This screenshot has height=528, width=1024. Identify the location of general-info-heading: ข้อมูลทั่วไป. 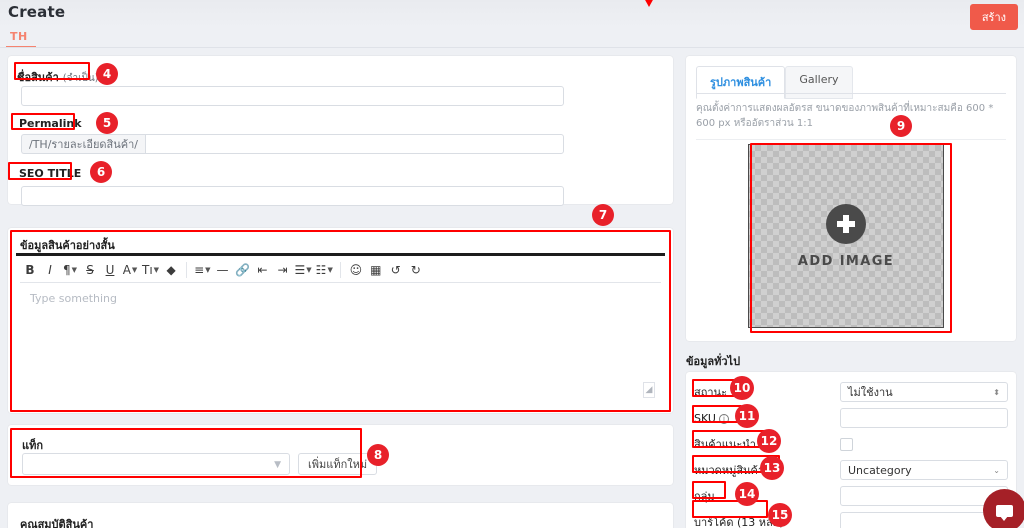
(713, 361).